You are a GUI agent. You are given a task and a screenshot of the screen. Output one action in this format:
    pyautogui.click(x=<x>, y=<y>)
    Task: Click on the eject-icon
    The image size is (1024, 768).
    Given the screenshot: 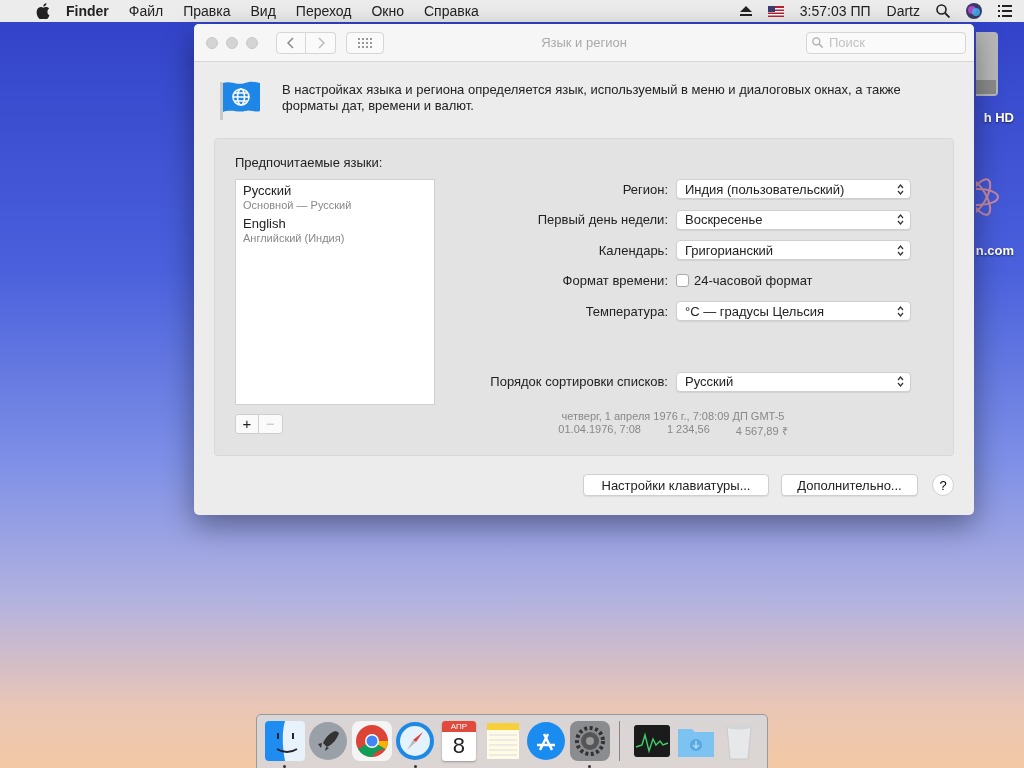 What is the action you would take?
    pyautogui.click(x=745, y=11)
    